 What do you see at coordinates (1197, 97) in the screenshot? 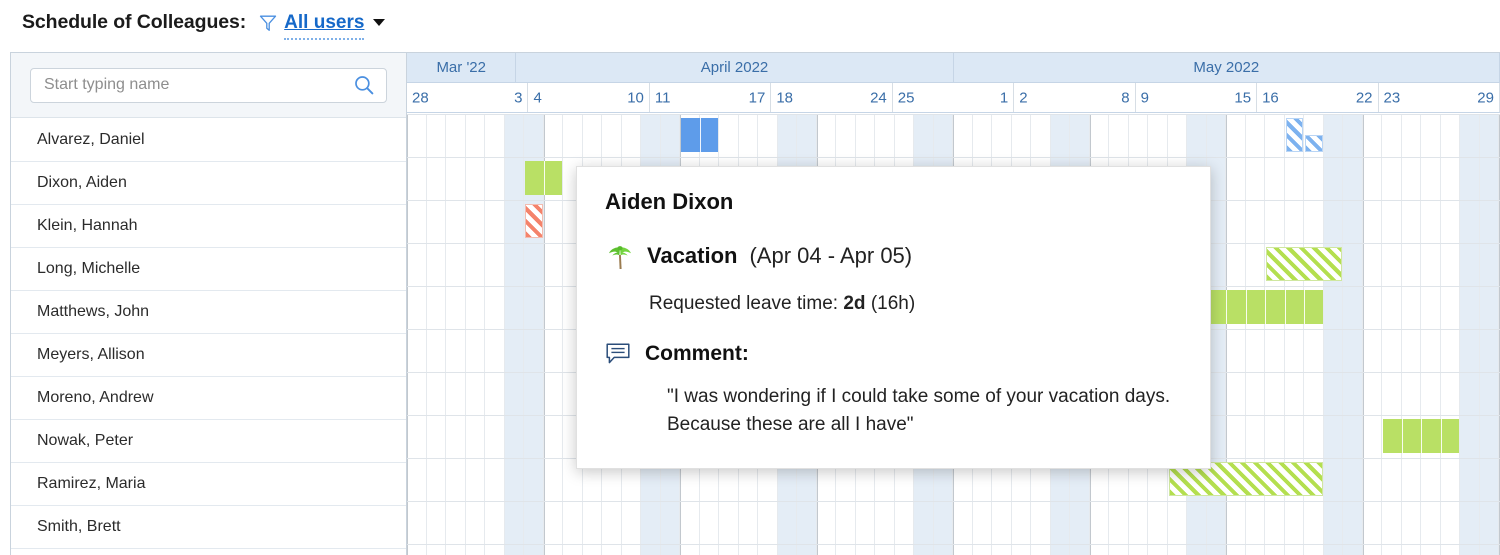
I see `week-header-cell: 9 15` at bounding box center [1197, 97].